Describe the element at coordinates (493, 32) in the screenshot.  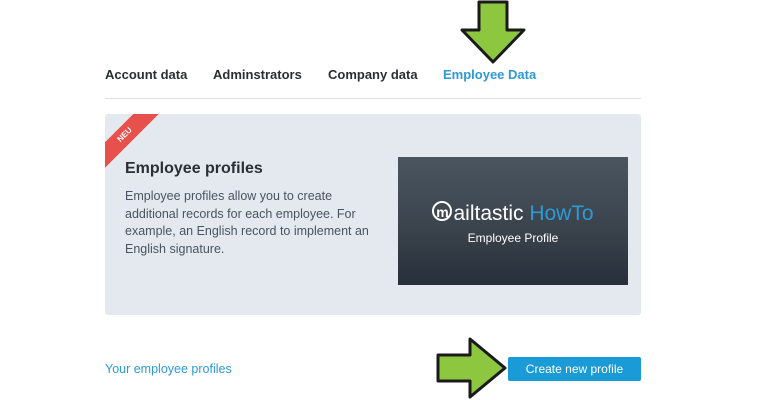
I see `arrow-down-icon` at that location.